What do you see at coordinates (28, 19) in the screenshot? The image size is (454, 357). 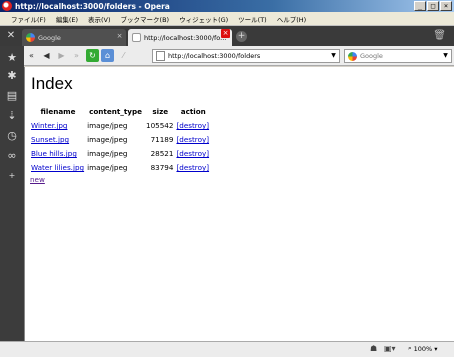 I see `menu-file: ファイル(F)` at bounding box center [28, 19].